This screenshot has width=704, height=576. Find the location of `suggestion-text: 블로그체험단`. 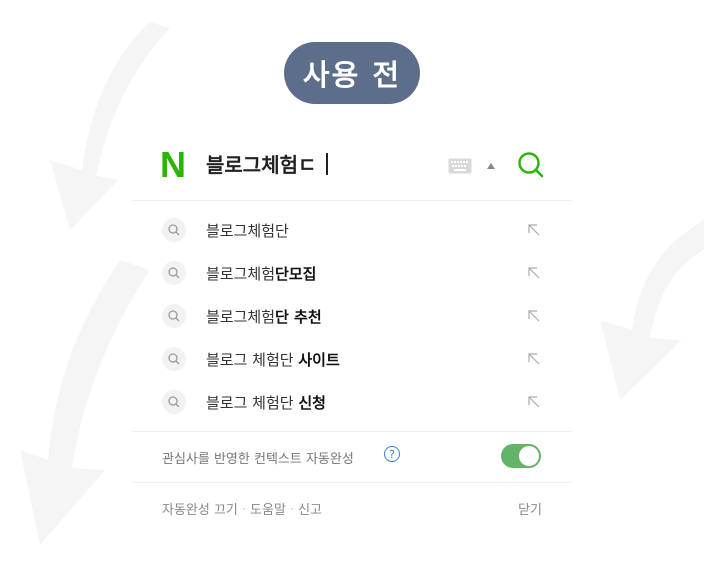

suggestion-text: 블로그체험단 is located at coordinates (247, 231).